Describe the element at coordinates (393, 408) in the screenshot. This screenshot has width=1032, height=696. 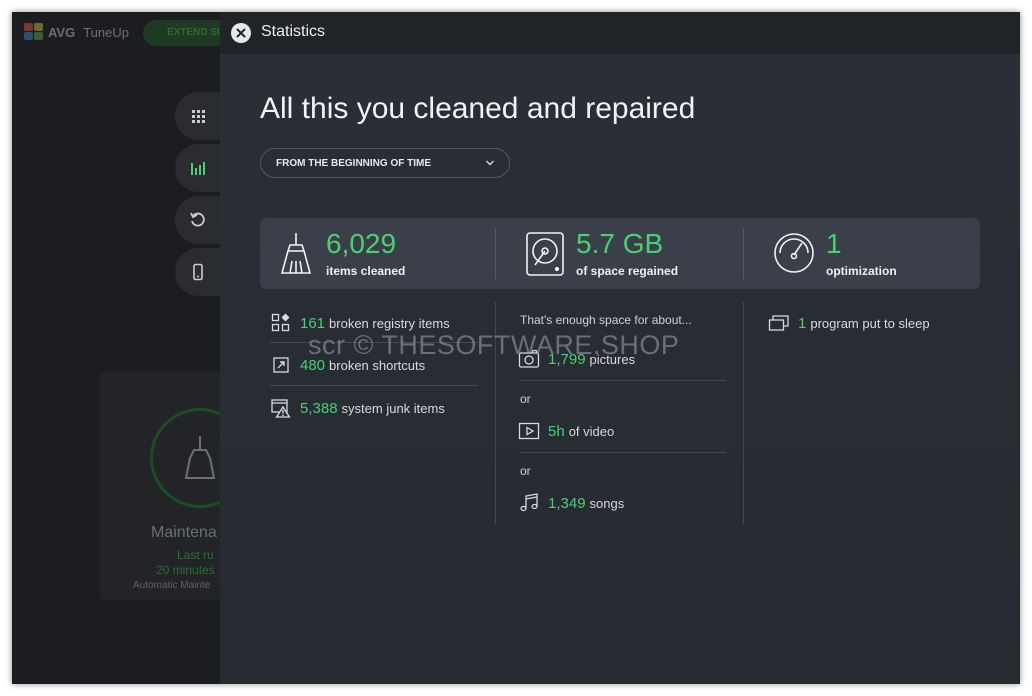
I see `system-junk-label: system junk items` at that location.